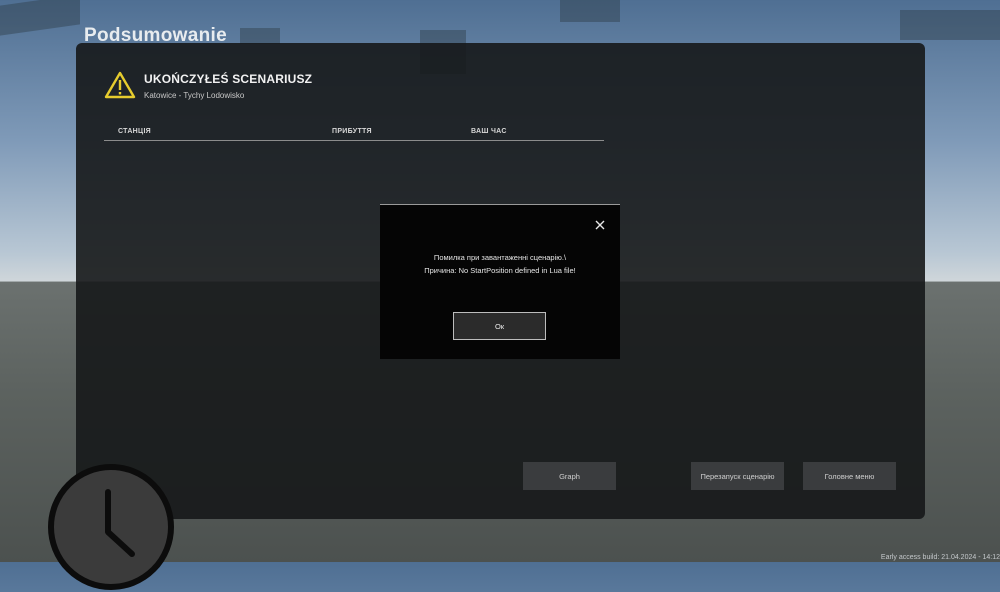 This screenshot has height=592, width=1000. Describe the element at coordinates (500, 257) in the screenshot. I see `error-message-line1: Помилка при завантаженні сценарію.\` at that location.